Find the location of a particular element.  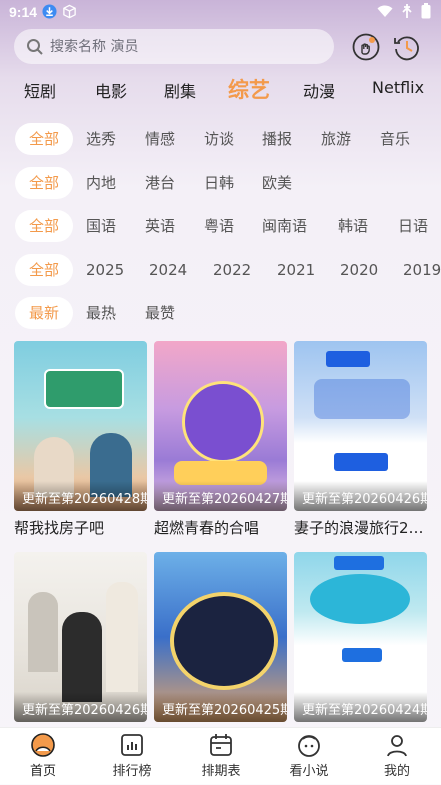

content-card: 更新至第20260426期 is located at coordinates (80, 637).